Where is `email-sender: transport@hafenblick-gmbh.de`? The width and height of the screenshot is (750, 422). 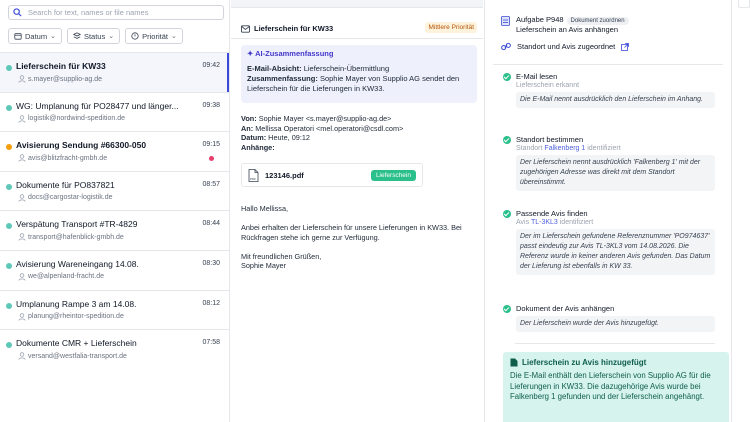 email-sender: transport@hafenblick-gmbh.de is located at coordinates (71, 237).